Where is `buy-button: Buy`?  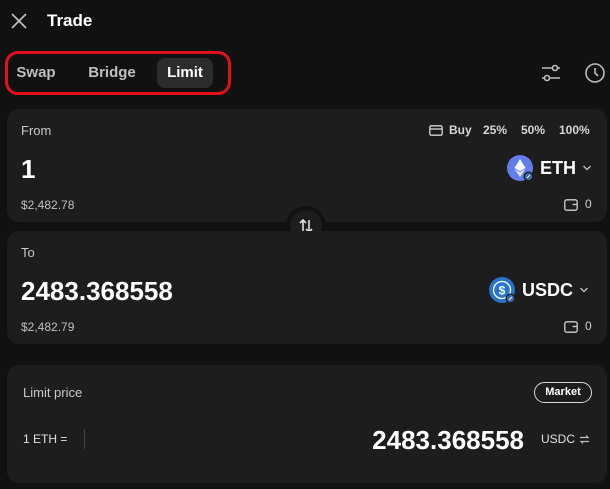
buy-button: Buy is located at coordinates (450, 130).